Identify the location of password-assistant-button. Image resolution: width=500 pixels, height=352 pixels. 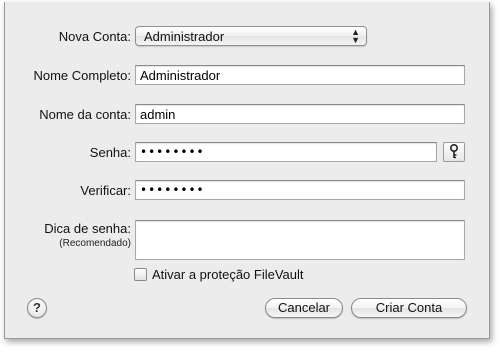
(454, 152).